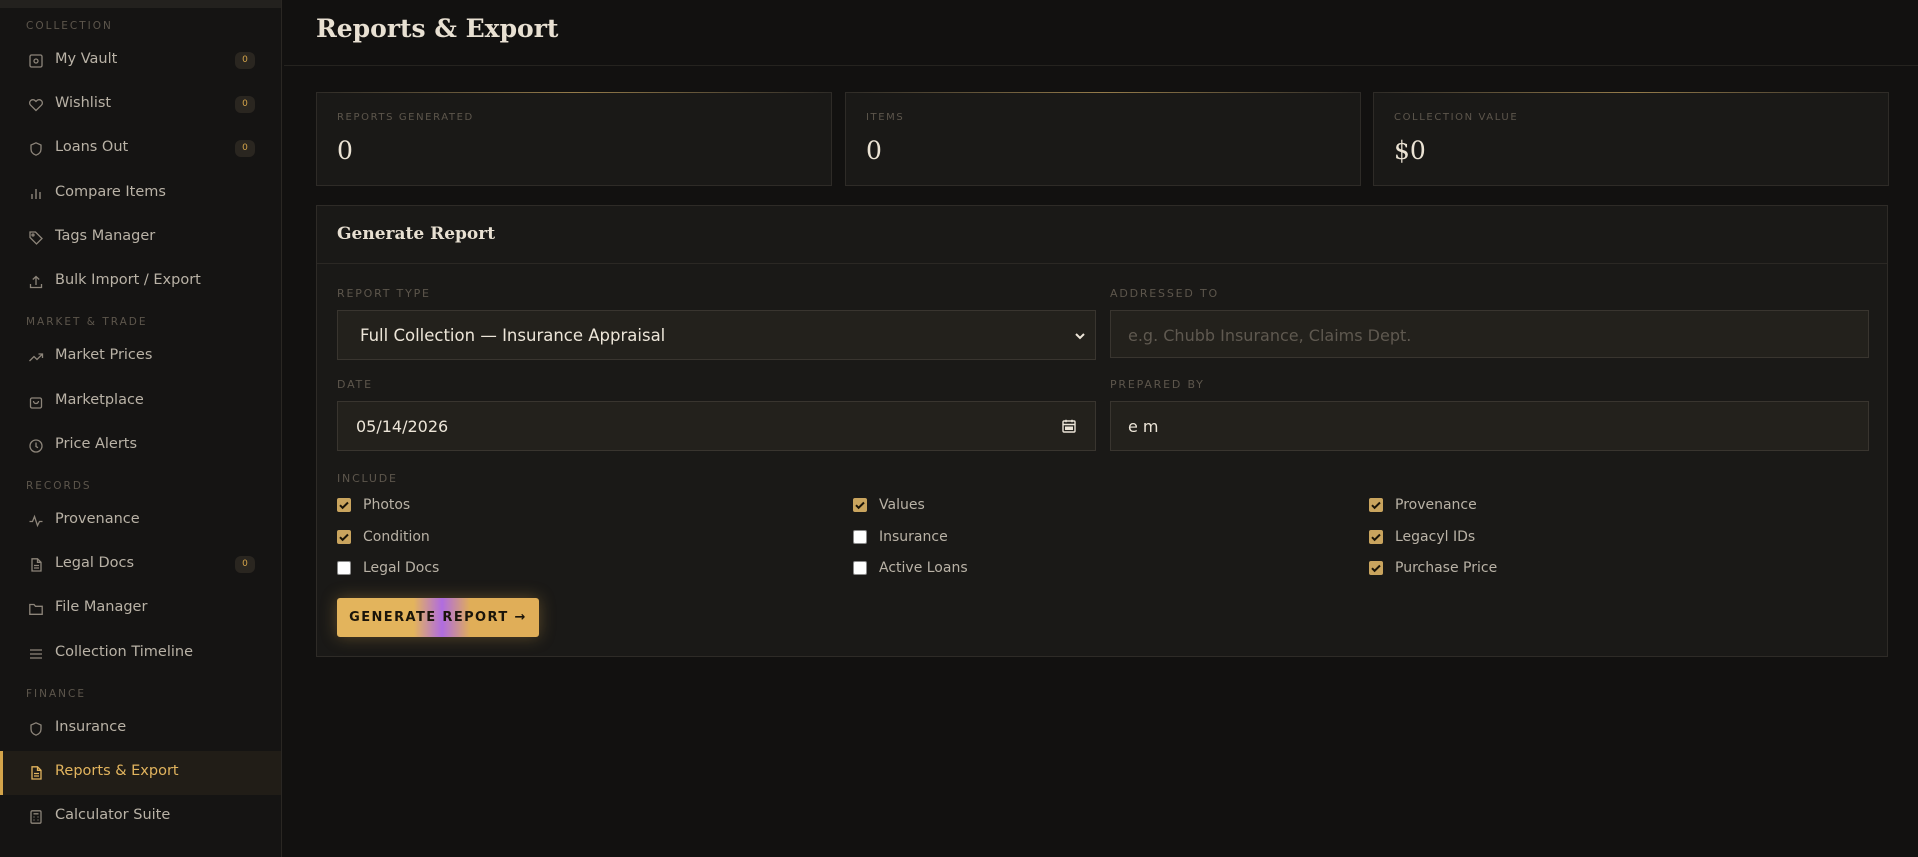 The width and height of the screenshot is (1918, 857). What do you see at coordinates (36, 654) in the screenshot?
I see `list-icon` at bounding box center [36, 654].